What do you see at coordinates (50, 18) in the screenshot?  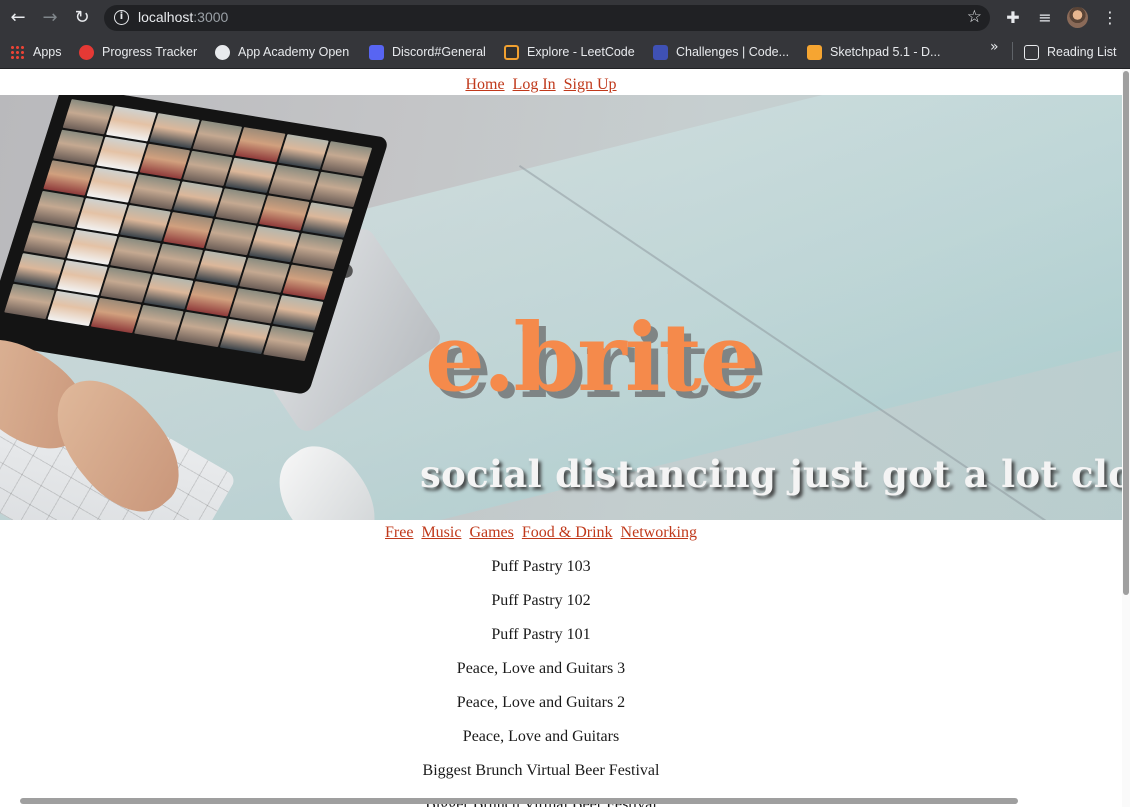 I see `forward-arrow-icon: →` at bounding box center [50, 18].